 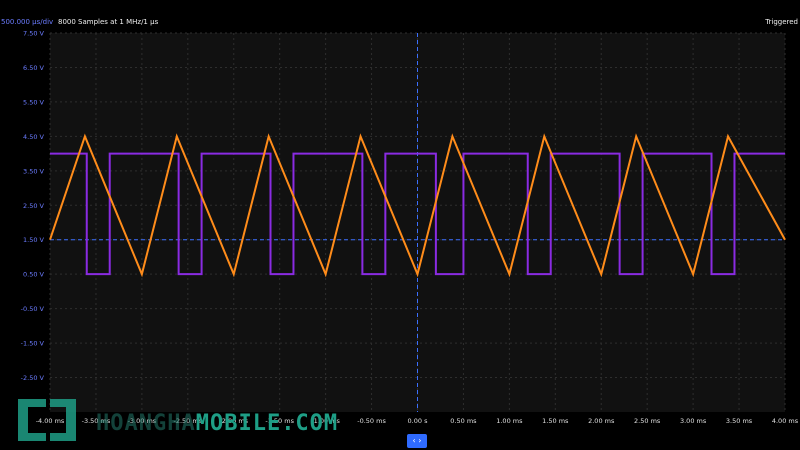 What do you see at coordinates (647, 421) in the screenshot?
I see `x-tick-label: 2.50 ms` at bounding box center [647, 421].